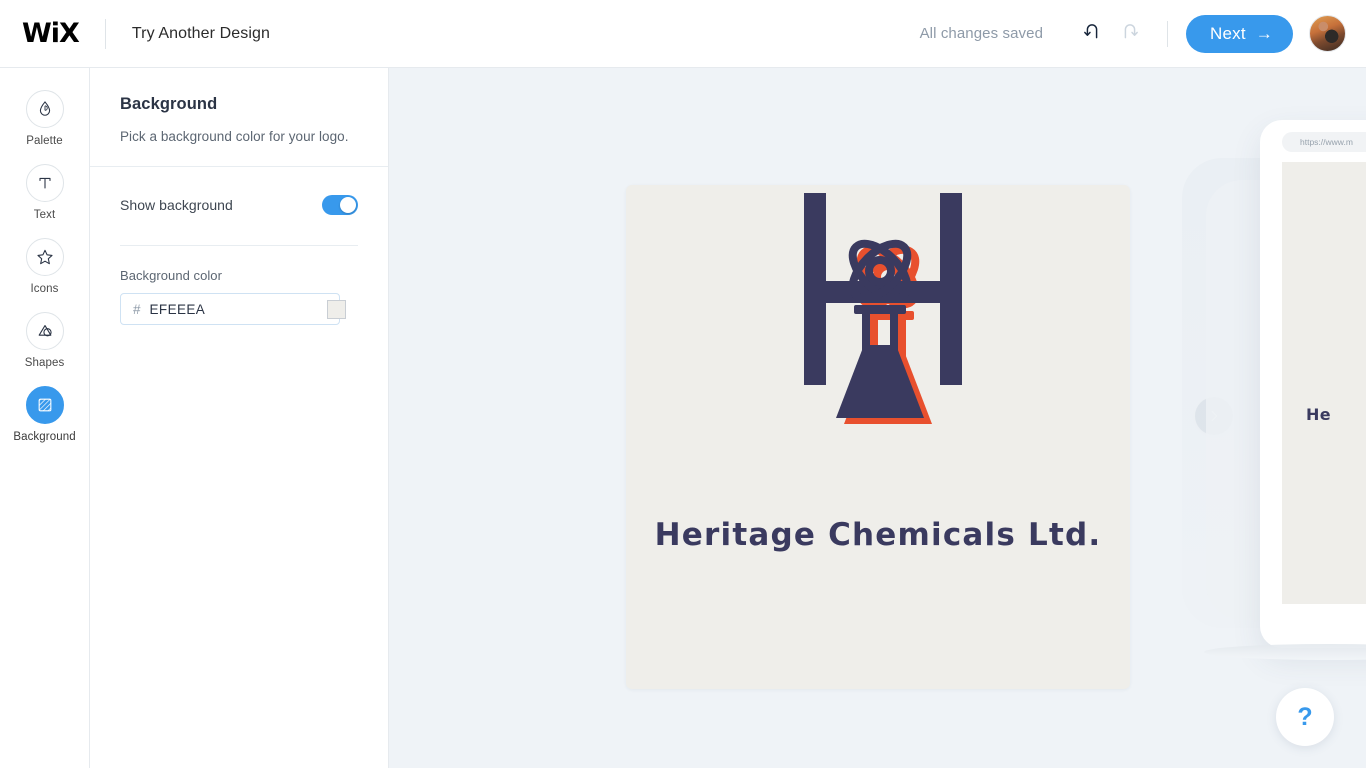 The width and height of the screenshot is (1366, 768). Describe the element at coordinates (1091, 30) in the screenshot. I see `undo-arrow-icon` at that location.